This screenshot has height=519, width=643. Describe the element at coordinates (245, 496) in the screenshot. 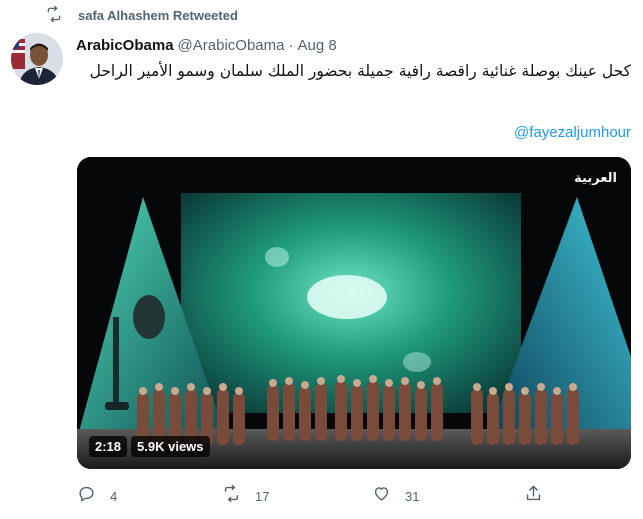

I see `retweet-button: 17` at that location.